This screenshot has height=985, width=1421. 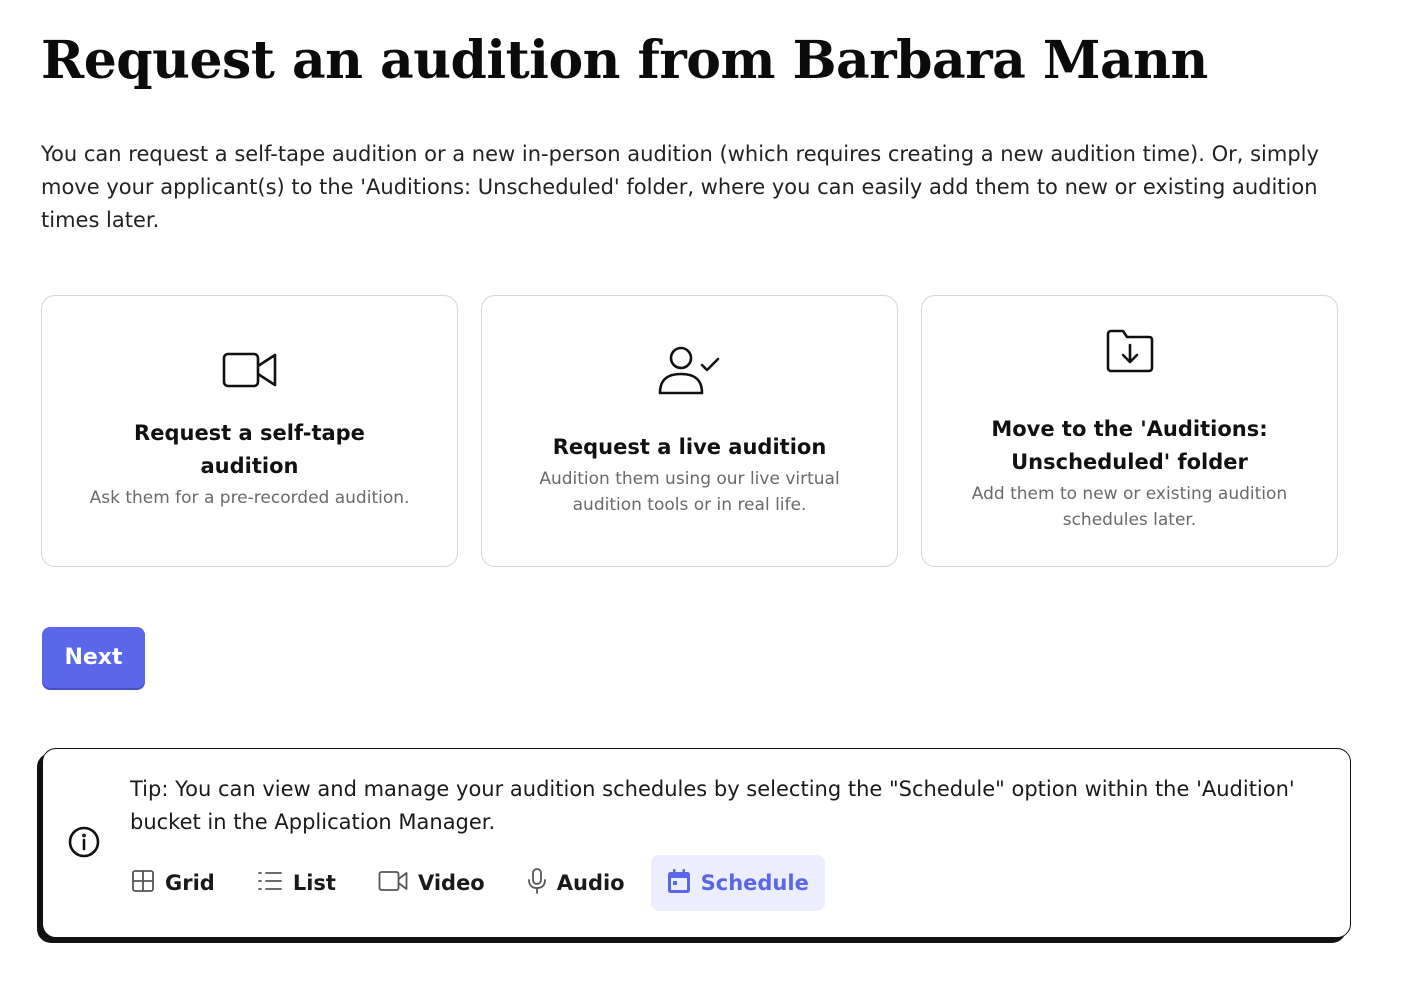 I want to click on folder-download-icon, so click(x=1130, y=353).